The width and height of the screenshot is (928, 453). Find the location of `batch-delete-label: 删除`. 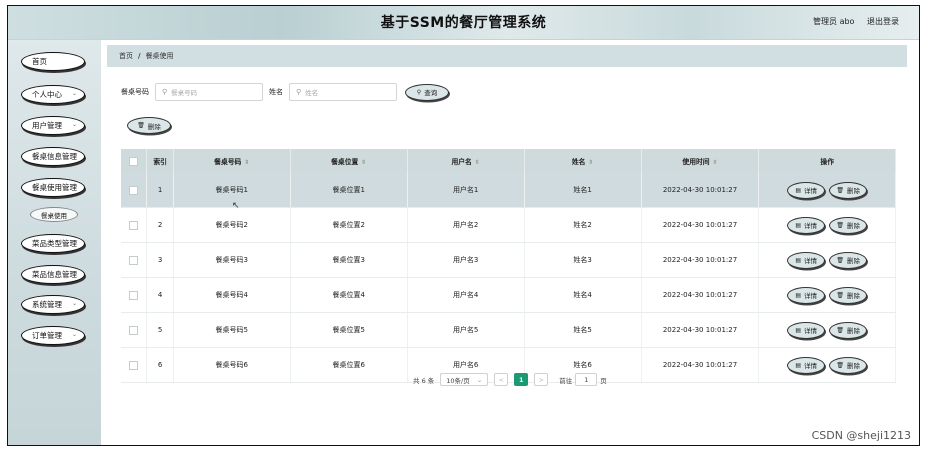

batch-delete-label: 删除 is located at coordinates (154, 126).